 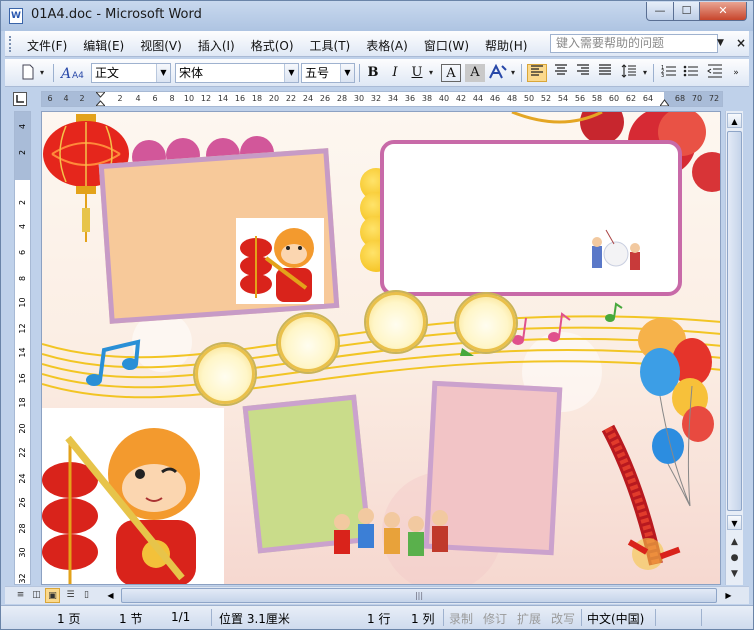 What do you see at coordinates (506, 45) in the screenshot?
I see `menu-help: 帮助(H)` at bounding box center [506, 45].